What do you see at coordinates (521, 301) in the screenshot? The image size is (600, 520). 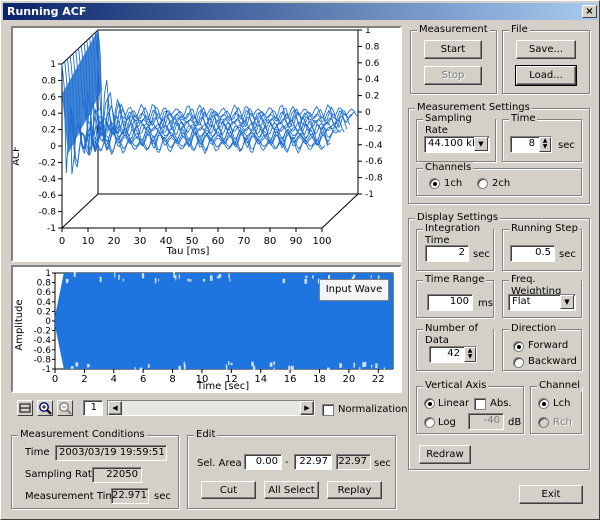 I see `freq-weighting-value: Flat` at bounding box center [521, 301].